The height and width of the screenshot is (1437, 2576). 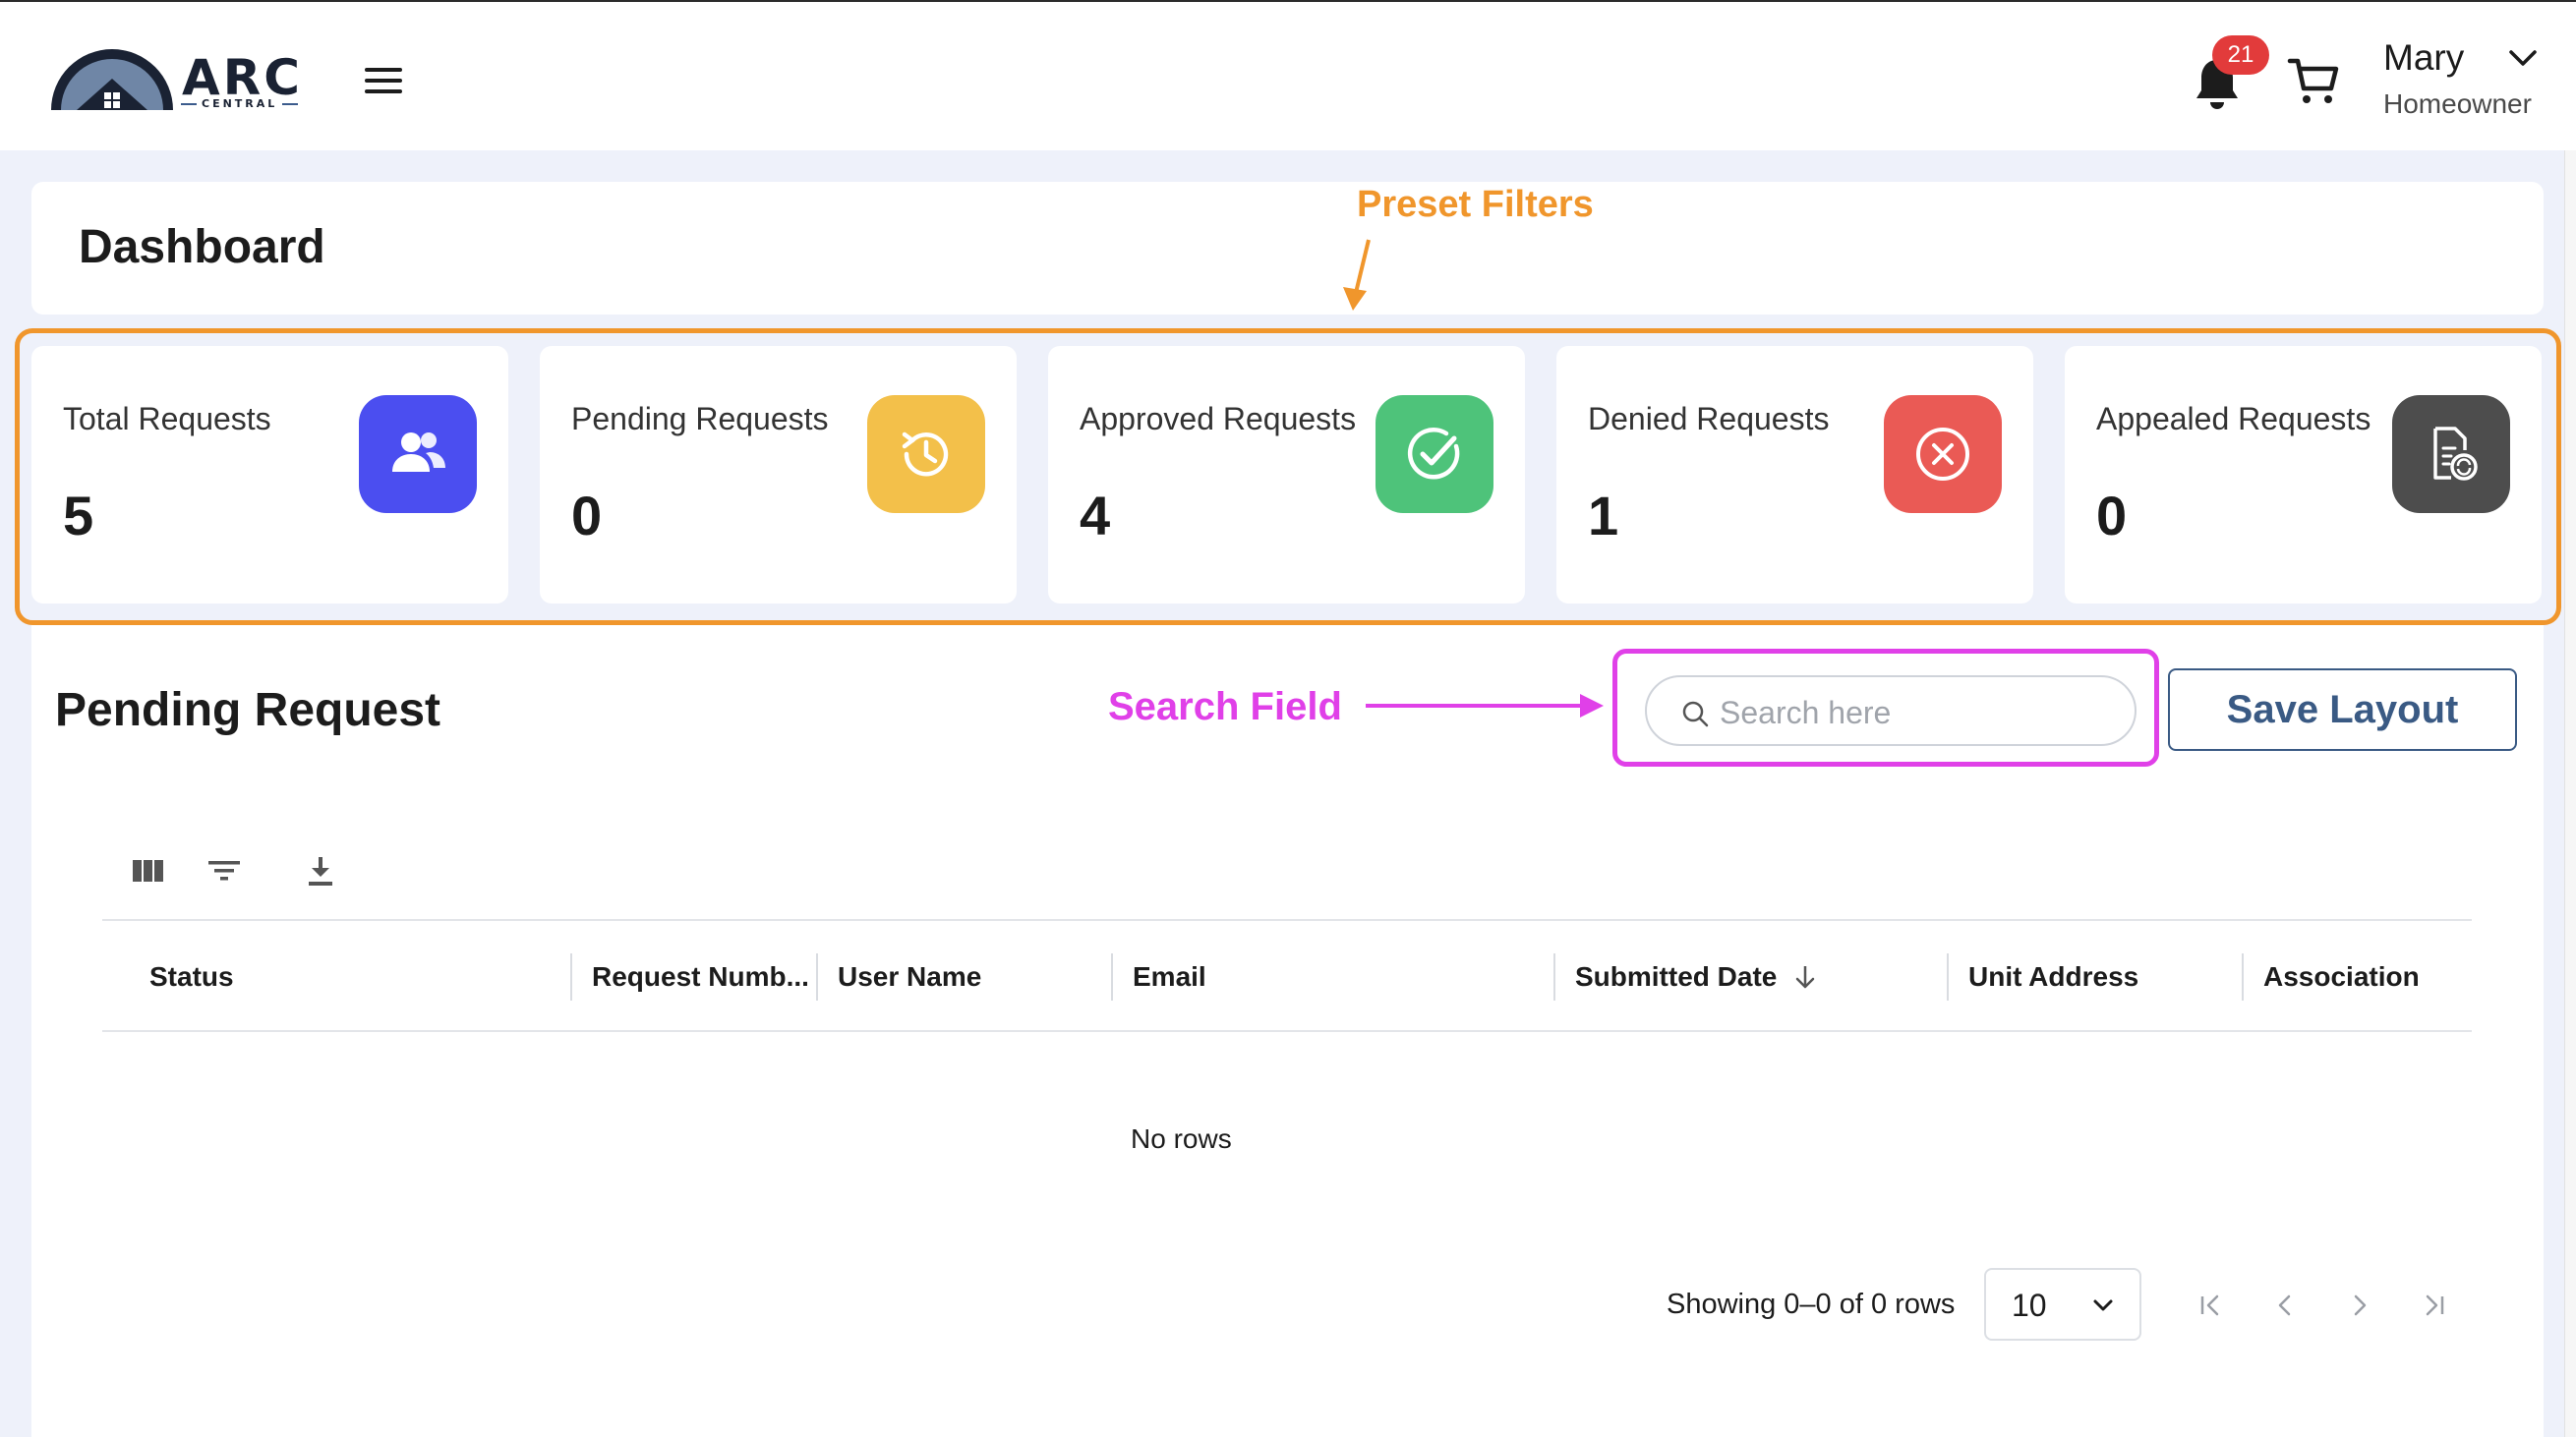 What do you see at coordinates (78, 515) in the screenshot?
I see `stat-value: 5` at bounding box center [78, 515].